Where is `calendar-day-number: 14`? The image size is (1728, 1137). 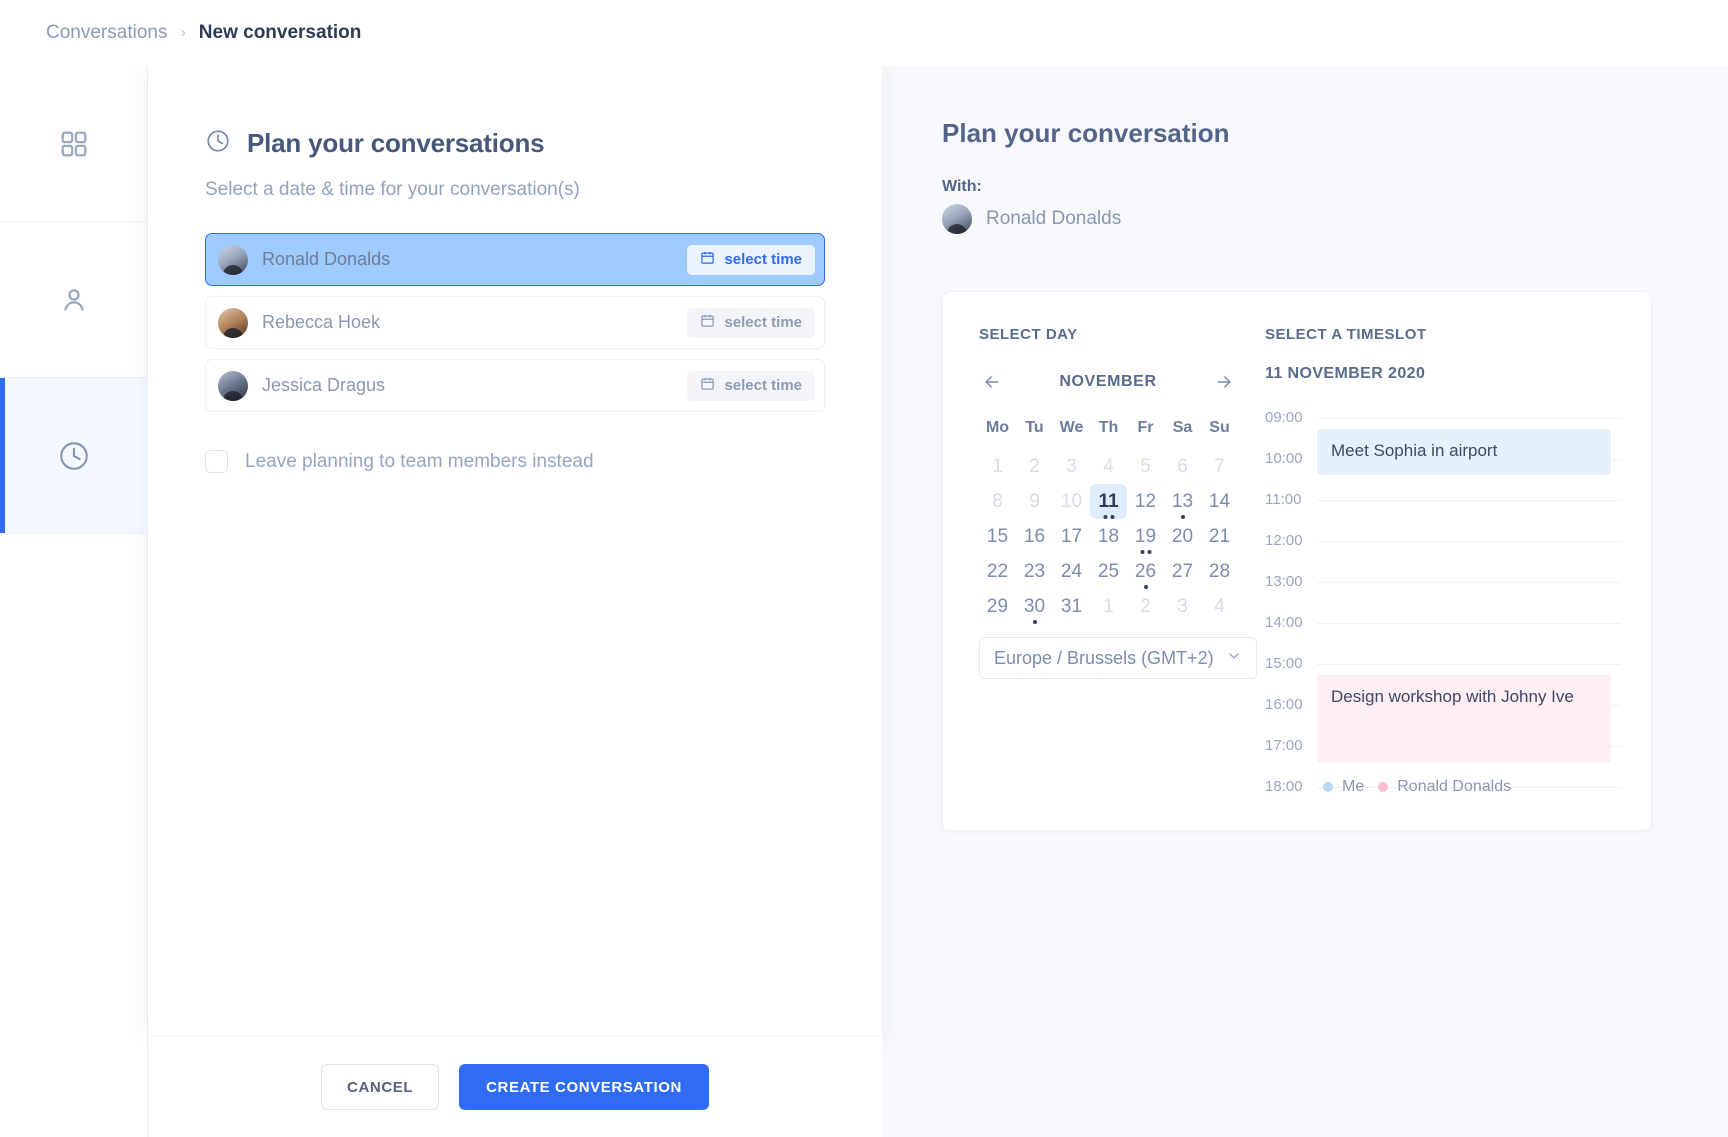
calendar-day-number: 14 is located at coordinates (1219, 501).